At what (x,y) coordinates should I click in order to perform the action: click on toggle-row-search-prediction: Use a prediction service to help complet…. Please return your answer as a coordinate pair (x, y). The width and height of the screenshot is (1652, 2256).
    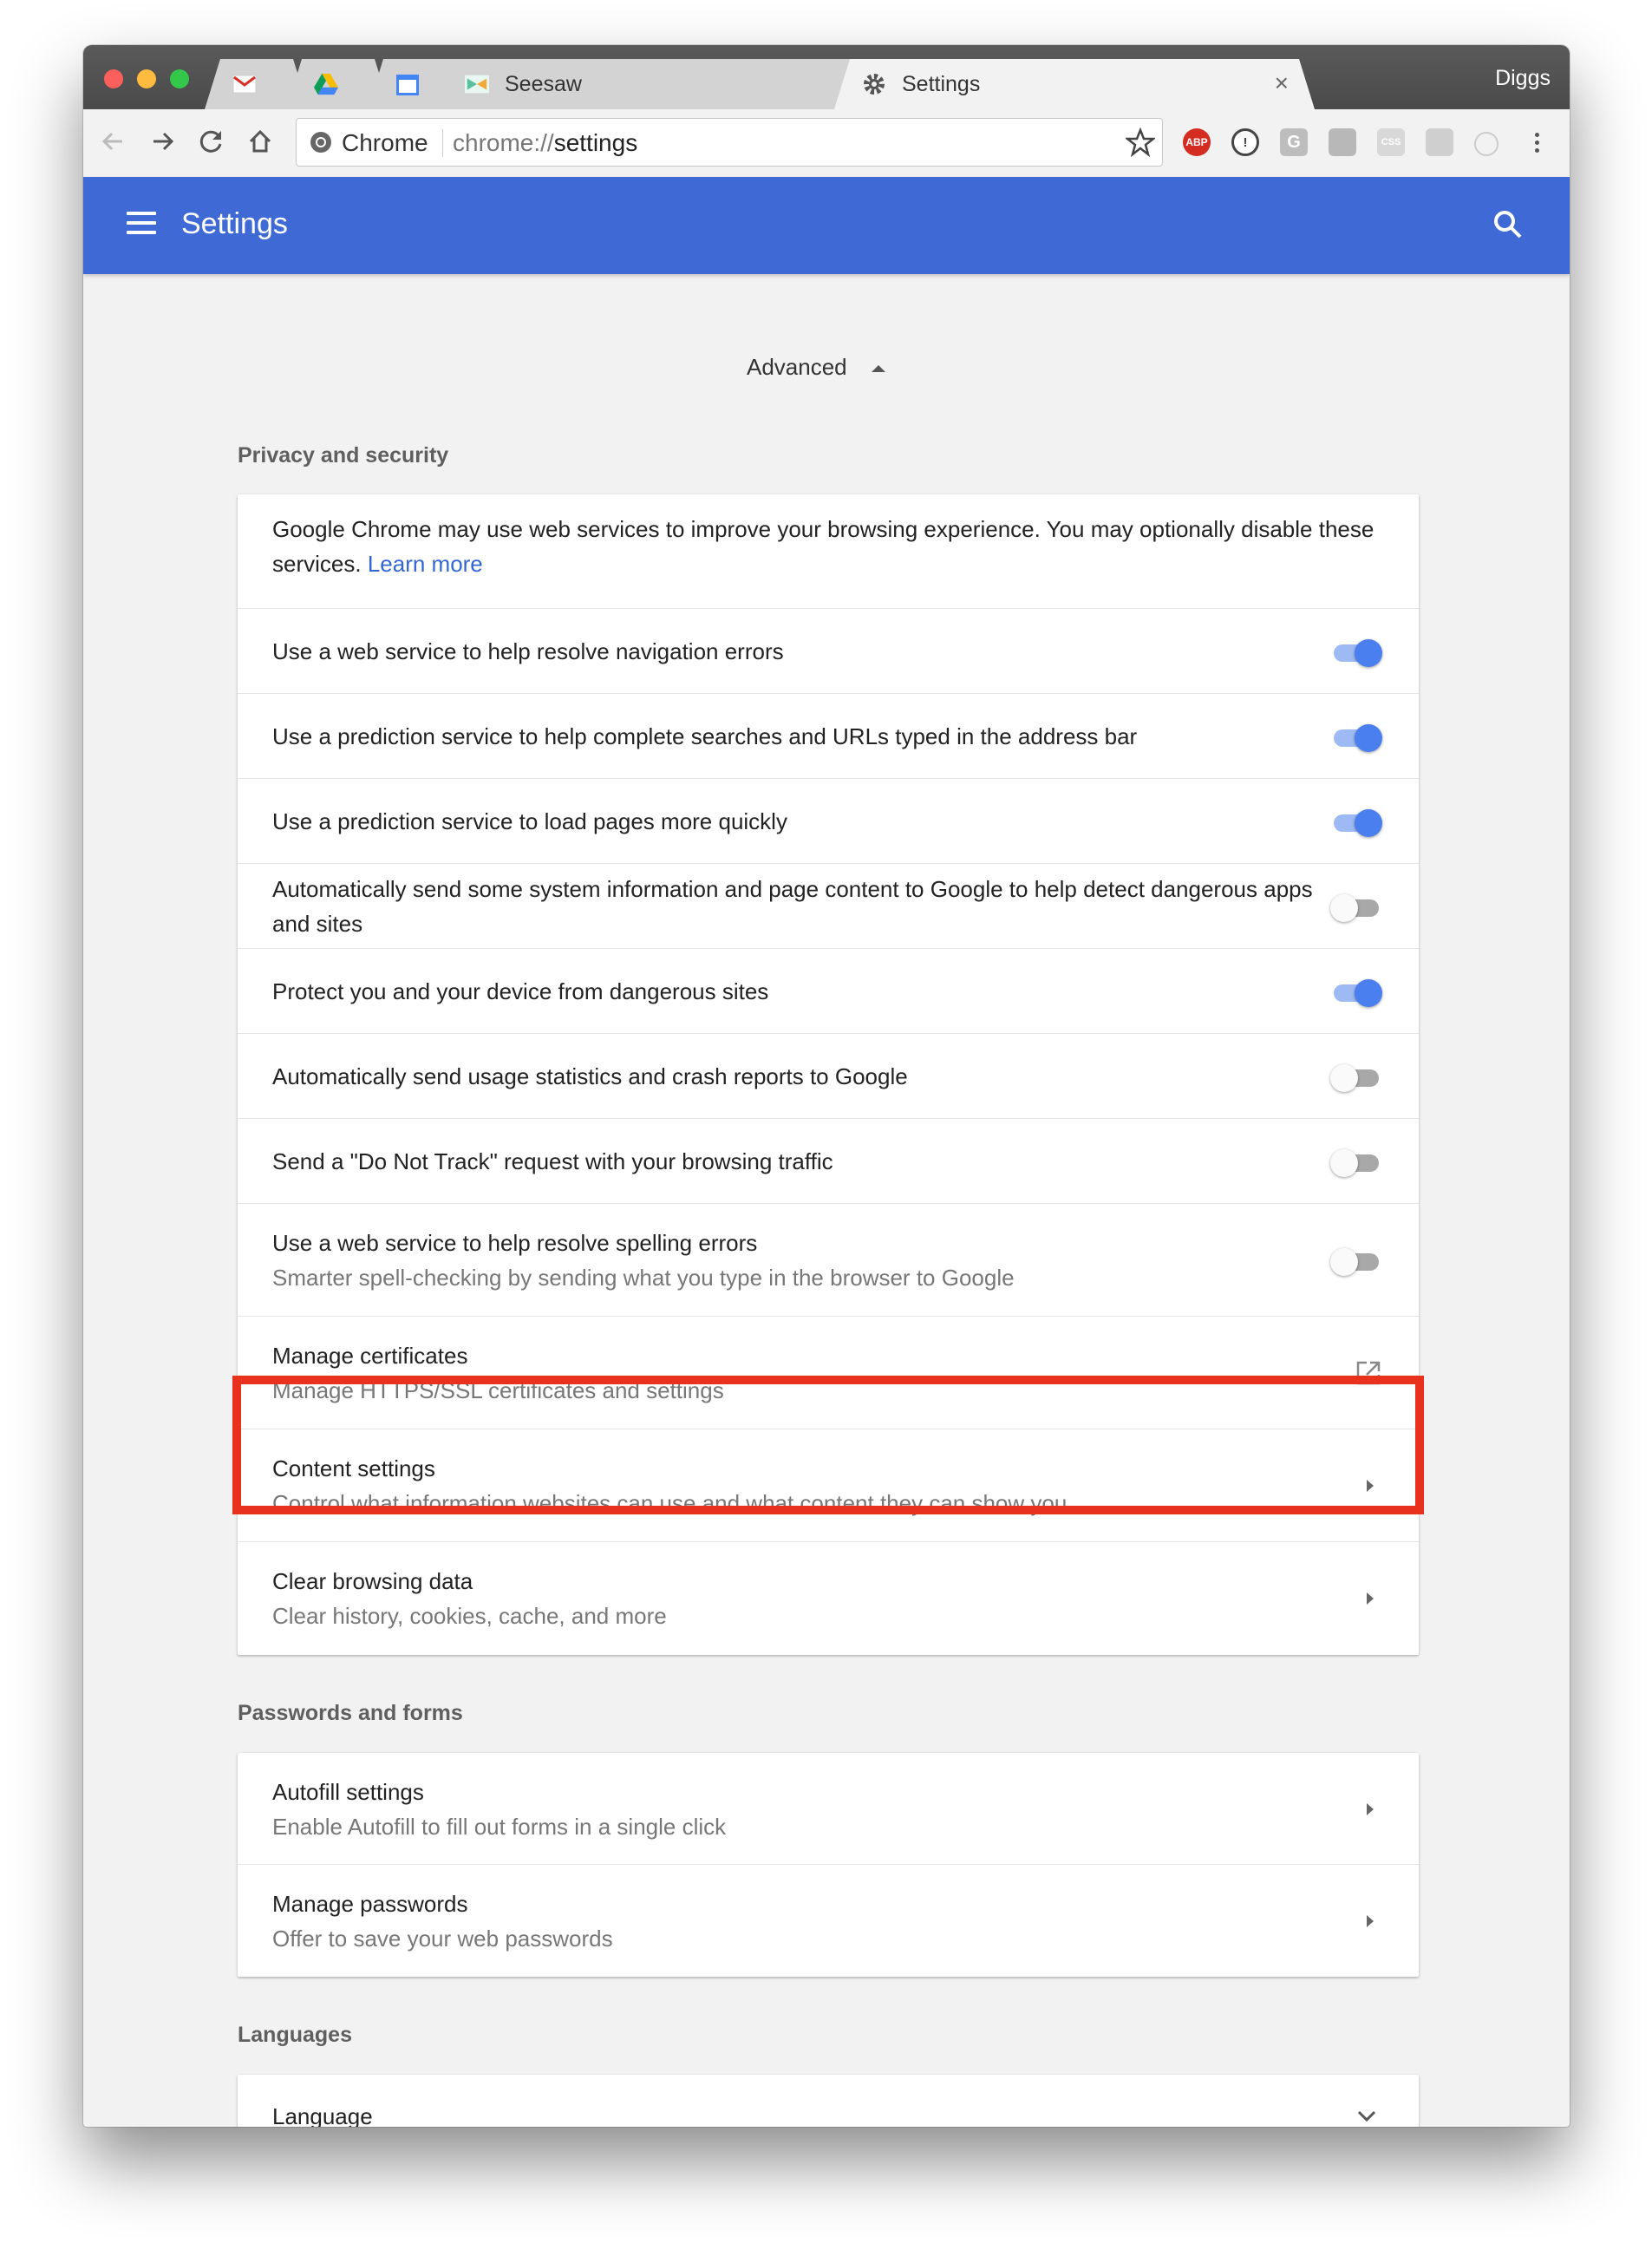
    Looking at the image, I should click on (829, 737).